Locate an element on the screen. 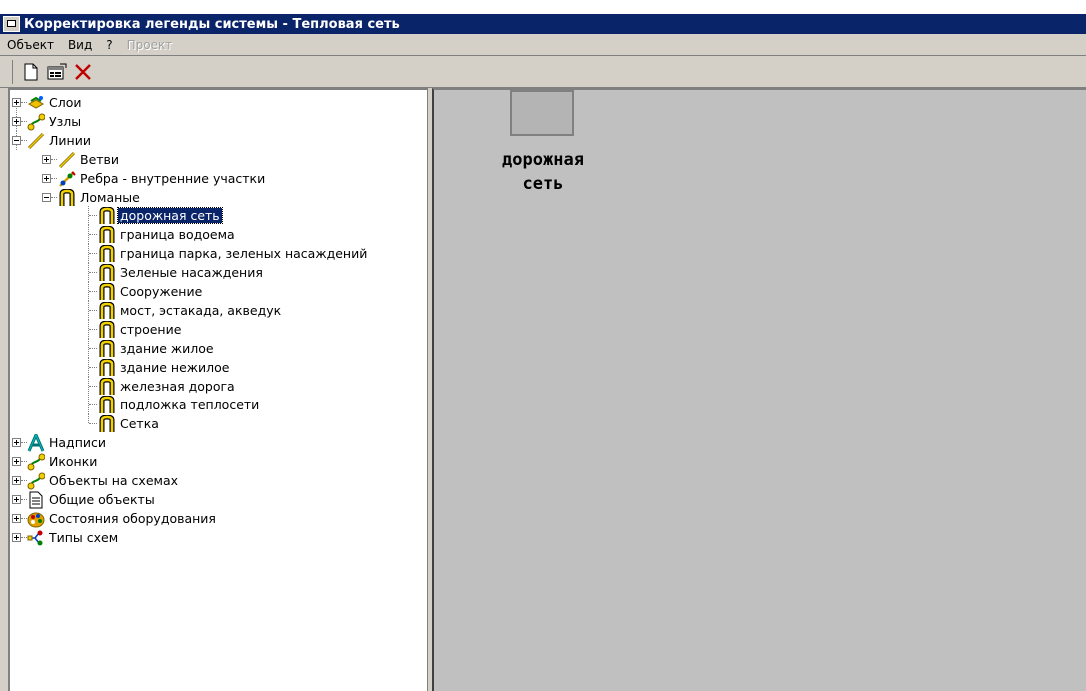 This screenshot has height=691, width=1086. tree-node-label: Объекты на схемах is located at coordinates (113, 480).